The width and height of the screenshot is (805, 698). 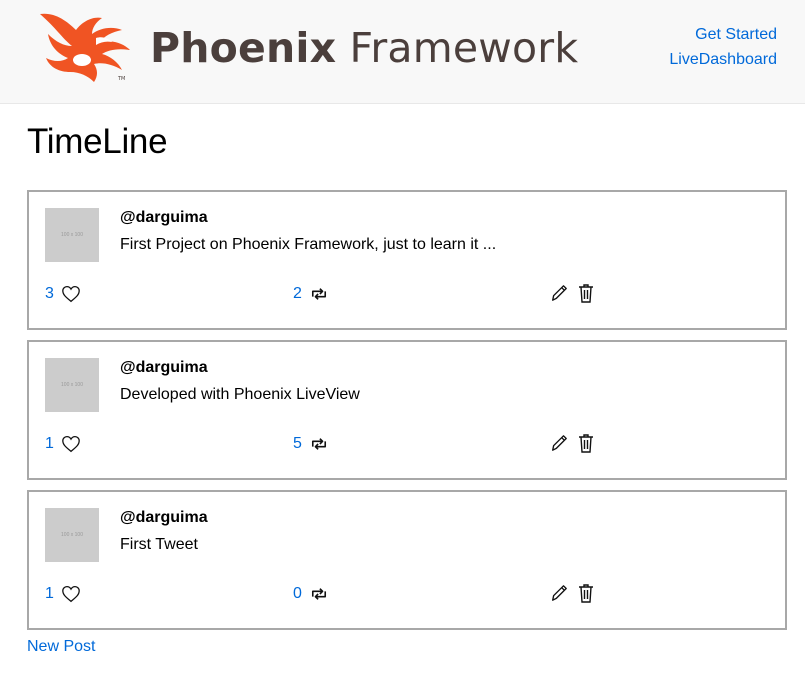 I want to click on header-nav: Get Started LiveDashboard, so click(x=723, y=47).